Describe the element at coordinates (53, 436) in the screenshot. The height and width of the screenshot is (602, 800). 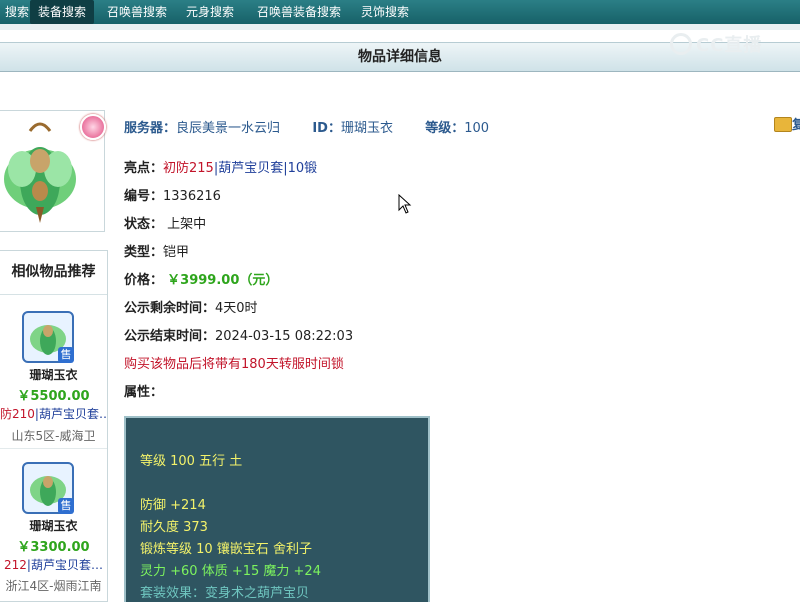
I see `similar-item-server: 山东5区-威海卫` at that location.